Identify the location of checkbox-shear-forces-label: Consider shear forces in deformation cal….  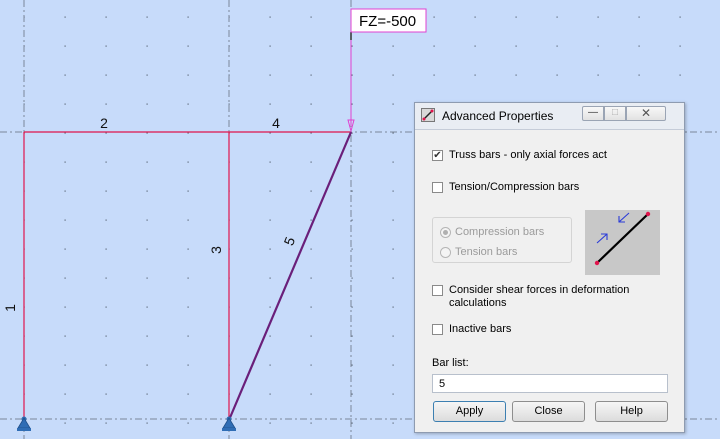
(539, 296).